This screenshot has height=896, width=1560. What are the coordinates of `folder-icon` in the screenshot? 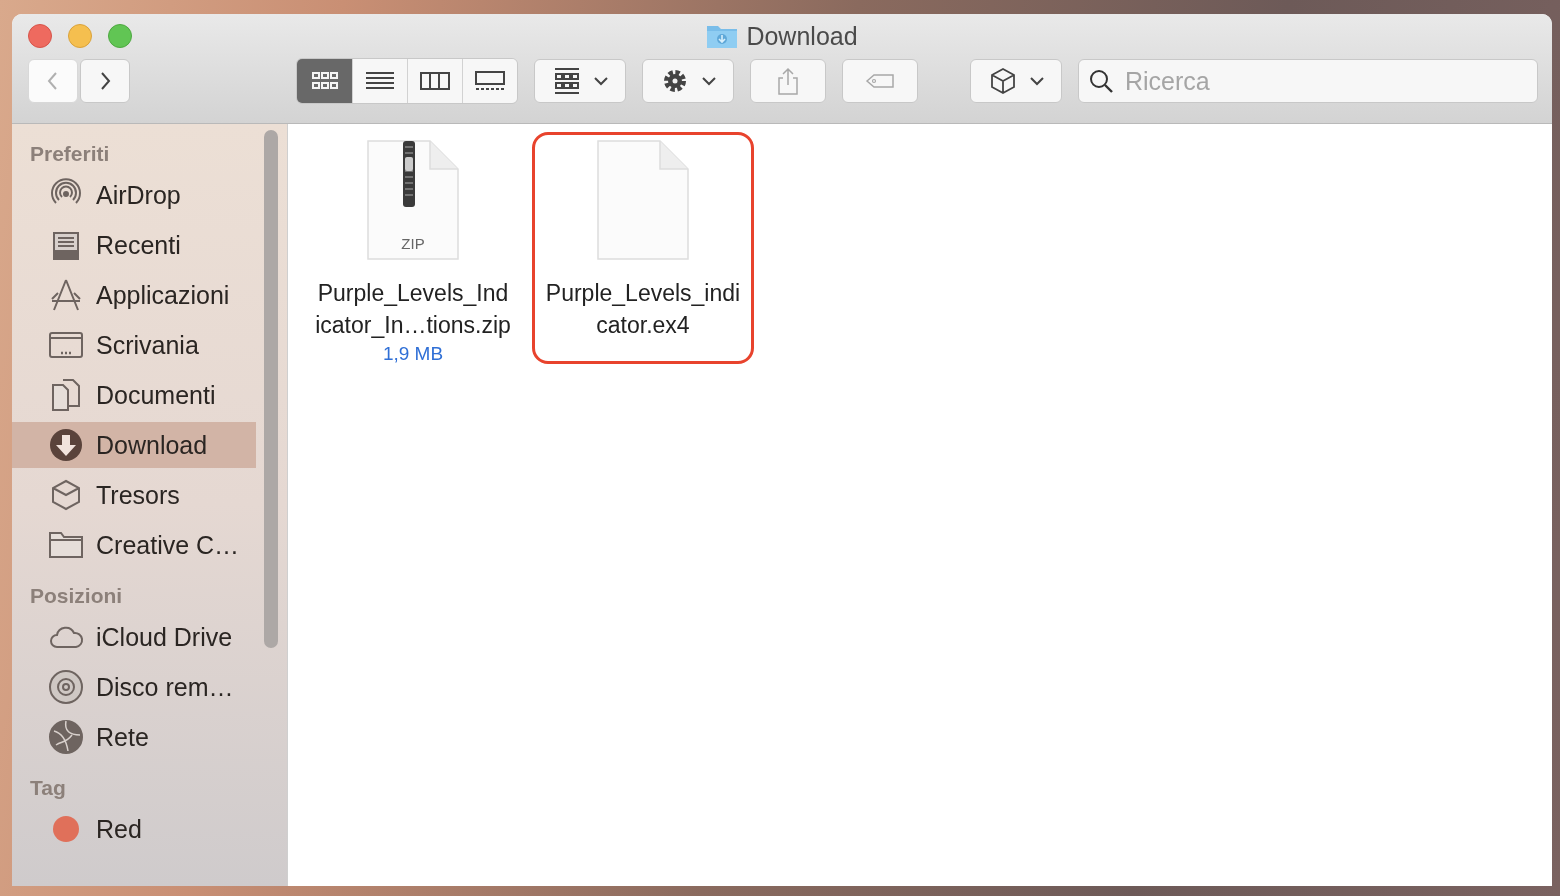 It's located at (722, 36).